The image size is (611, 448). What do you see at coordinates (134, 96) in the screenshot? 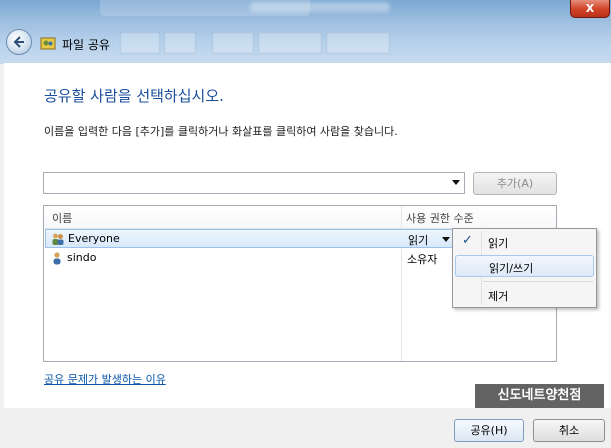
I see `page-heading: 공유할 사람을 선택하십시오.` at bounding box center [134, 96].